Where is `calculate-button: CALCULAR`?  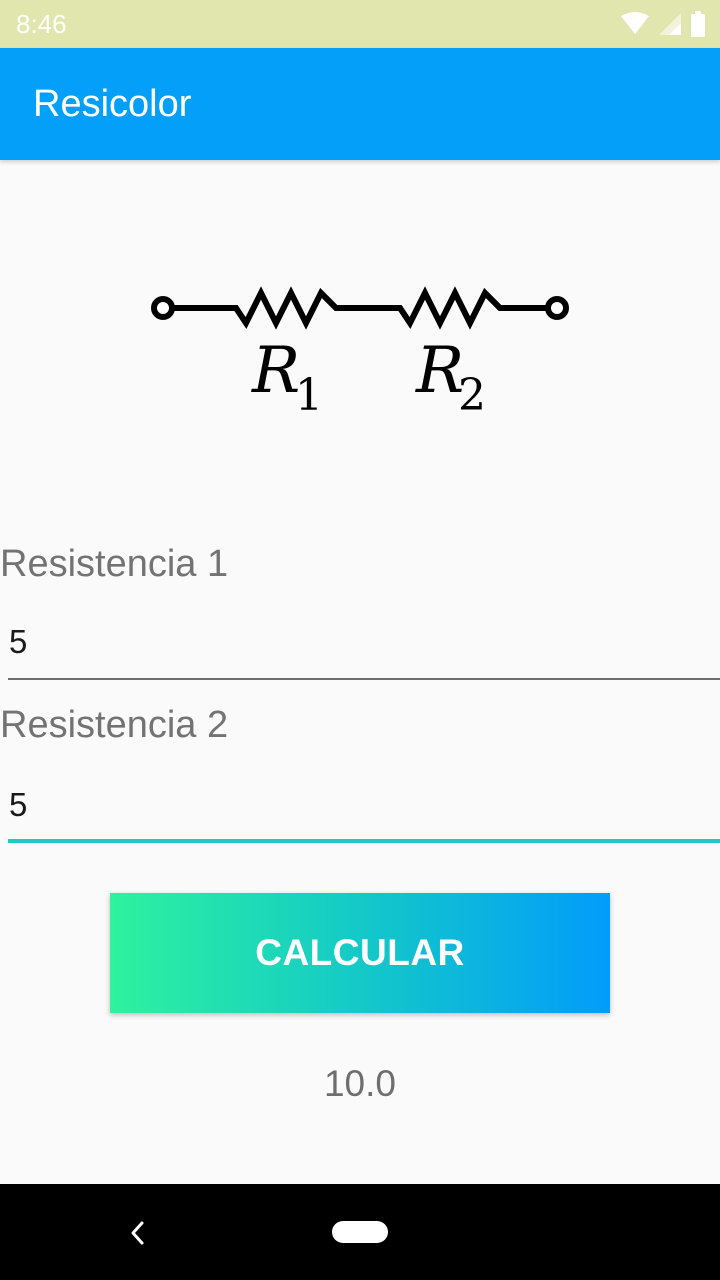 calculate-button: CALCULAR is located at coordinates (360, 953).